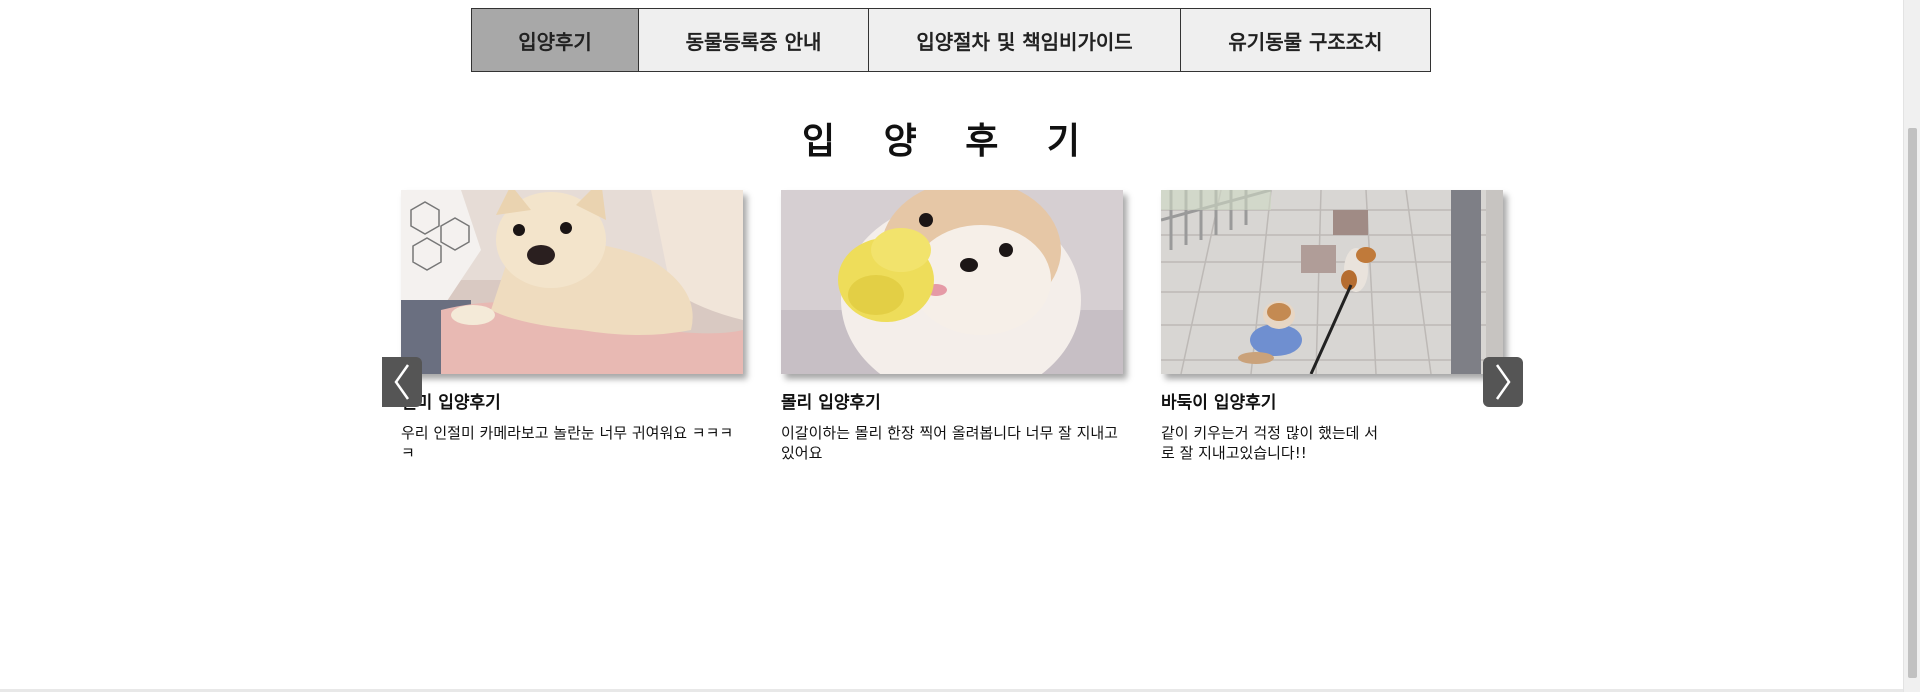 The width and height of the screenshot is (1920, 692). I want to click on vertical-scrollbar, so click(1911, 346).